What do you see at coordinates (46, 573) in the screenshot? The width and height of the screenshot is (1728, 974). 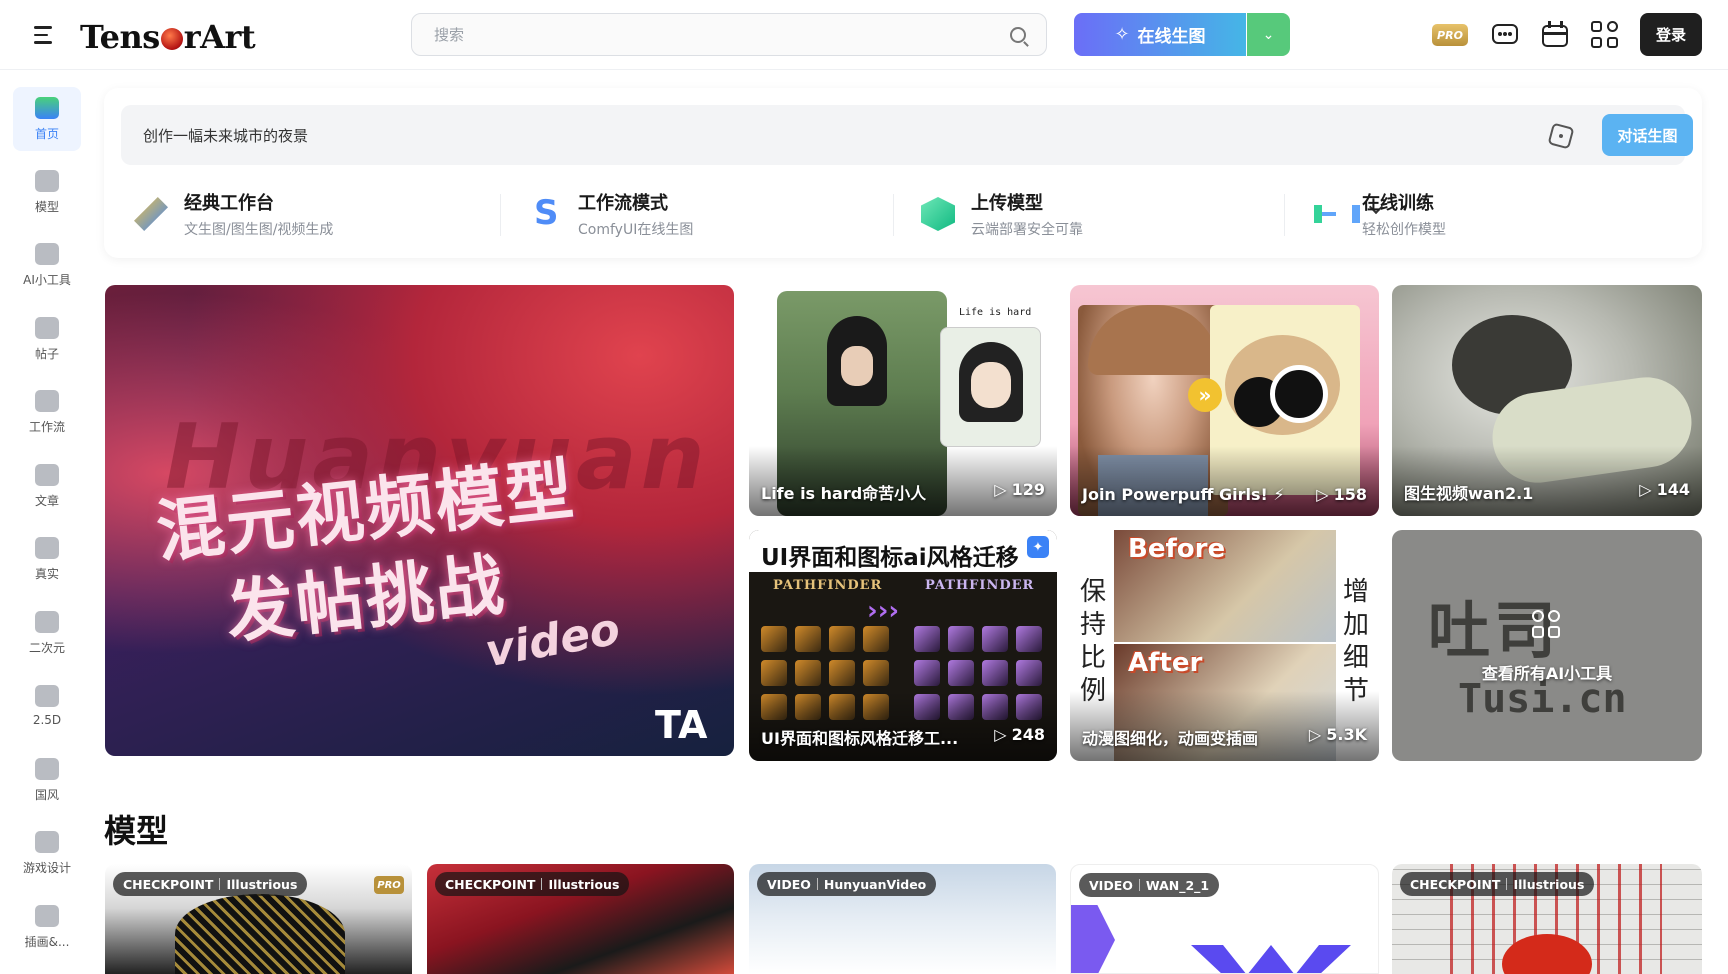 I see `sidebar-item-label: 真实` at bounding box center [46, 573].